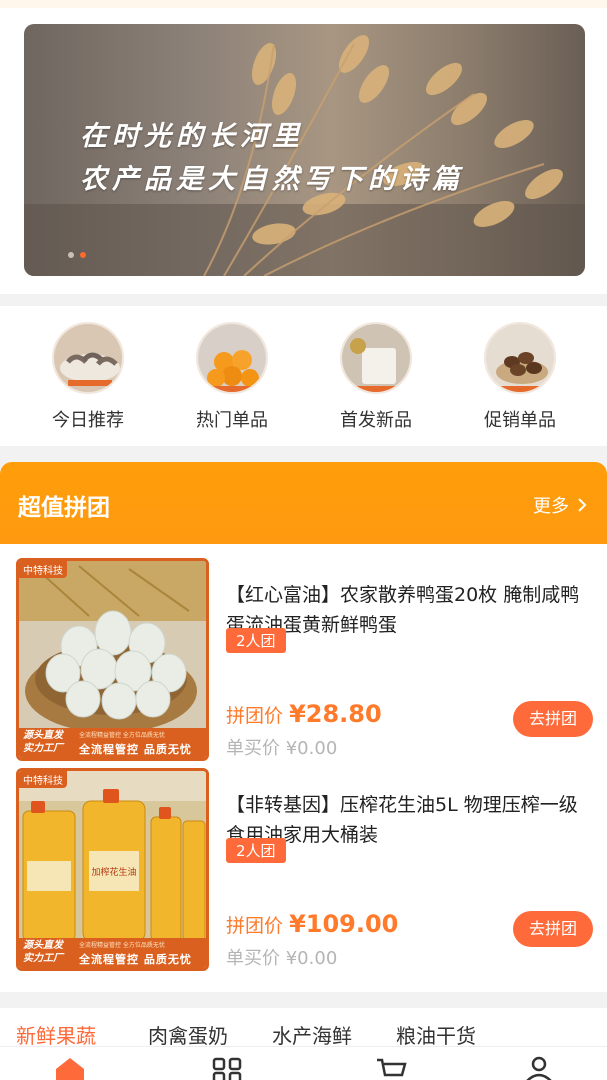 The image size is (607, 1080). Describe the element at coordinates (227, 1067) in the screenshot. I see `category-grid-icon` at that location.